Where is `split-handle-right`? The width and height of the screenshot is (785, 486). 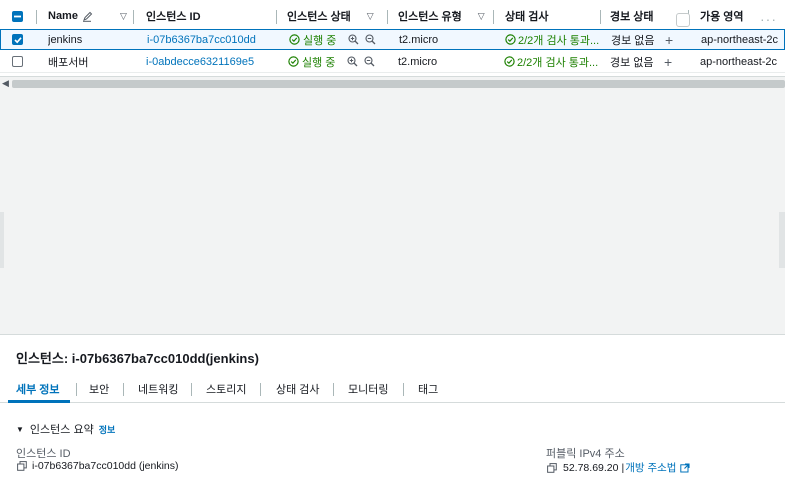 split-handle-right is located at coordinates (782, 240).